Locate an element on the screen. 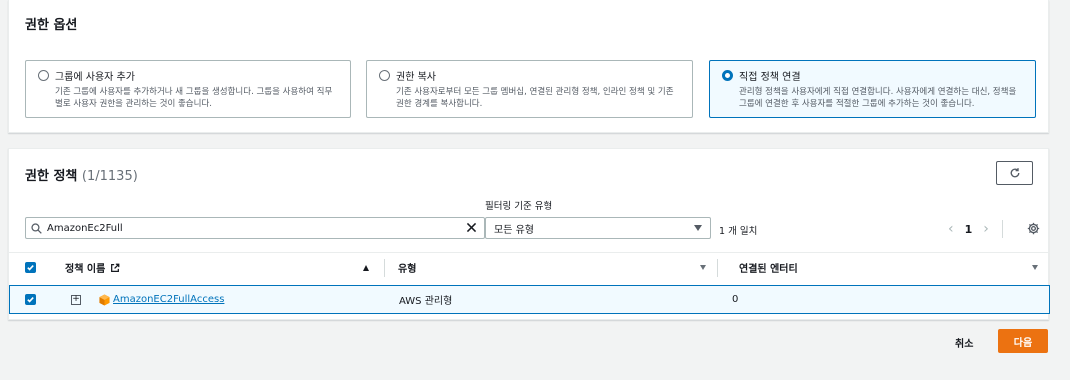  refresh-icon is located at coordinates (1014, 173).